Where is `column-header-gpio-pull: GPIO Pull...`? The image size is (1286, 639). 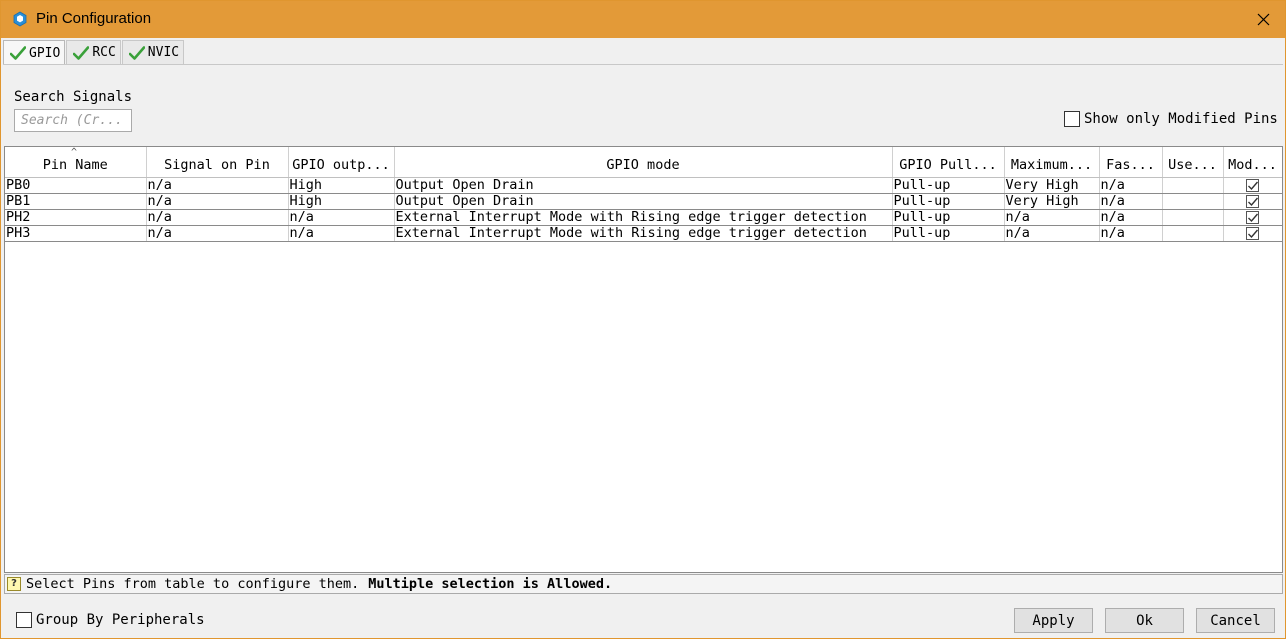
column-header-gpio-pull: GPIO Pull... is located at coordinates (948, 162).